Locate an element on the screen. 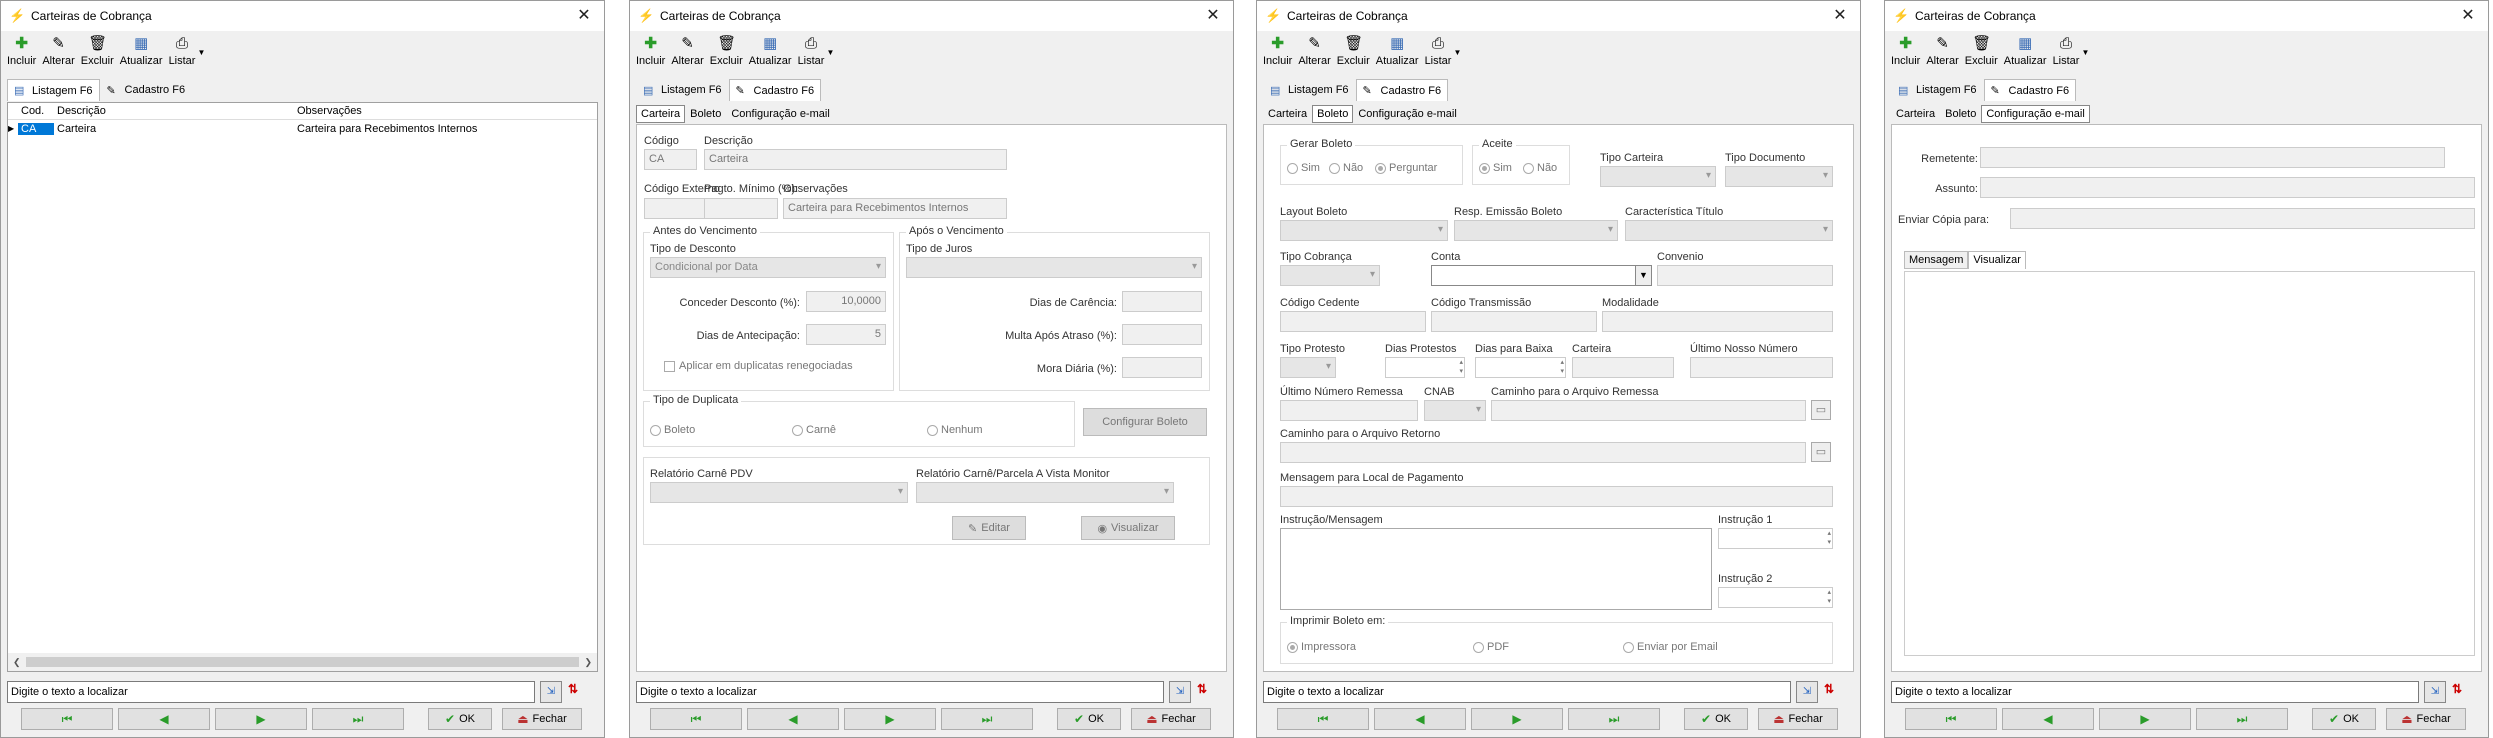 Image resolution: width=2493 pixels, height=738 pixels. tab-configuracao-email: Configuração e-mail is located at coordinates (1407, 114).